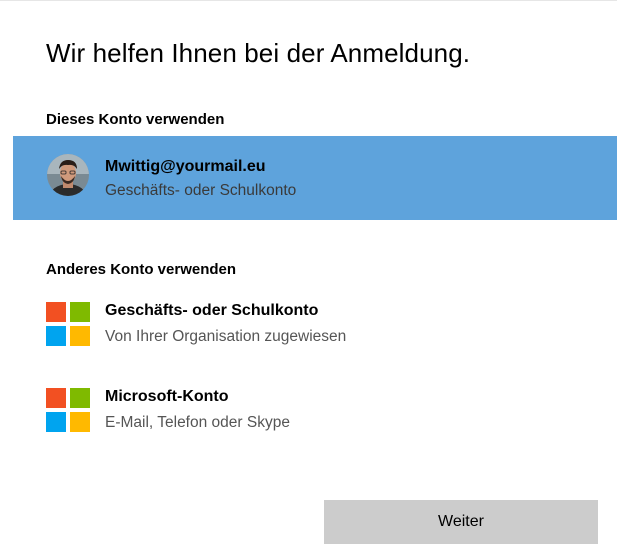 The width and height of the screenshot is (617, 555). I want to click on other-account-label: Anderes Konto verwenden, so click(141, 269).